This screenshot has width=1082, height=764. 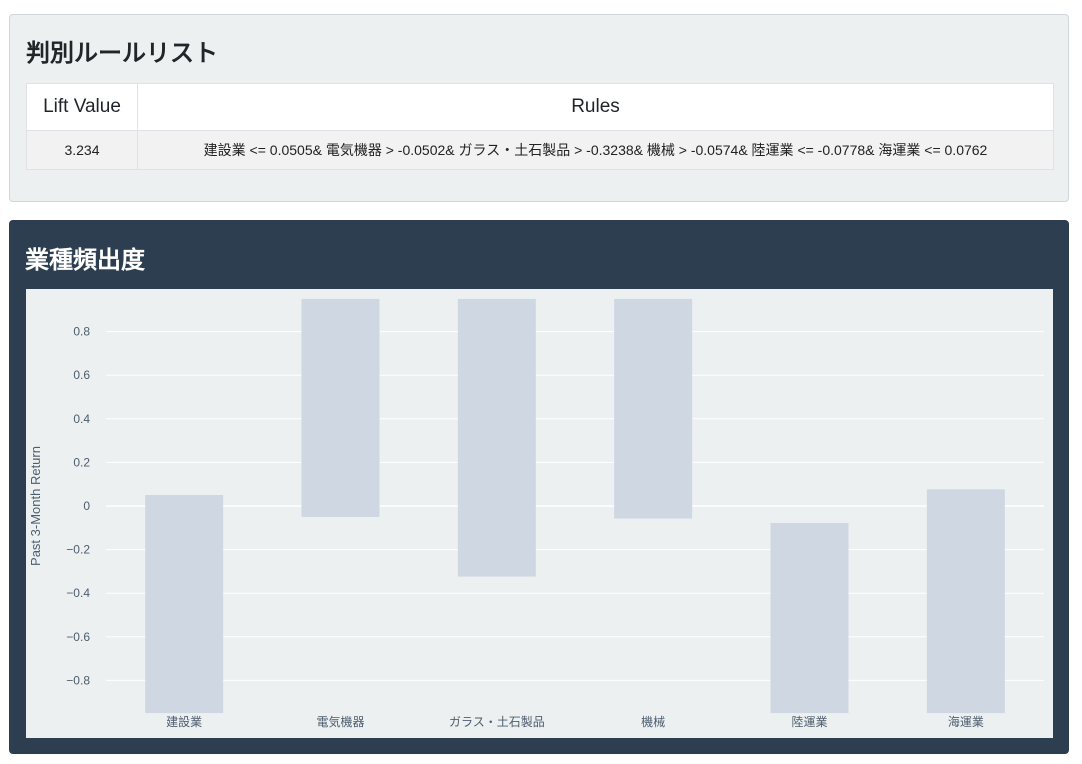 What do you see at coordinates (82, 107) in the screenshot?
I see `lift-value-header: Lift Value` at bounding box center [82, 107].